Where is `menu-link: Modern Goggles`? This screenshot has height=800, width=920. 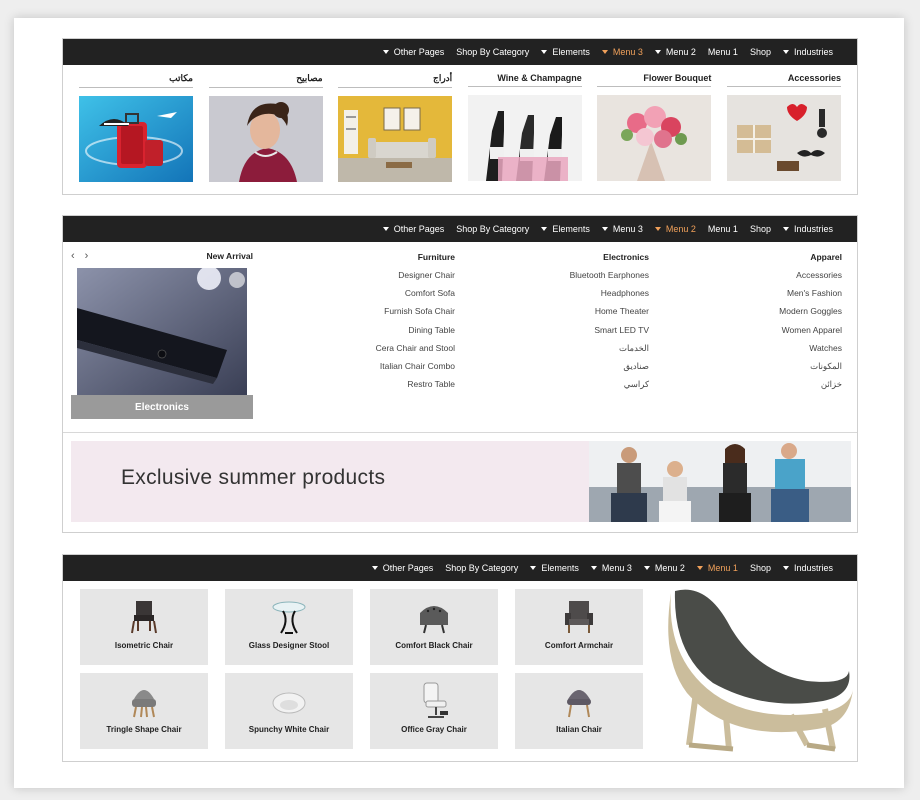
menu-link: Modern Goggles is located at coordinates (810, 311).